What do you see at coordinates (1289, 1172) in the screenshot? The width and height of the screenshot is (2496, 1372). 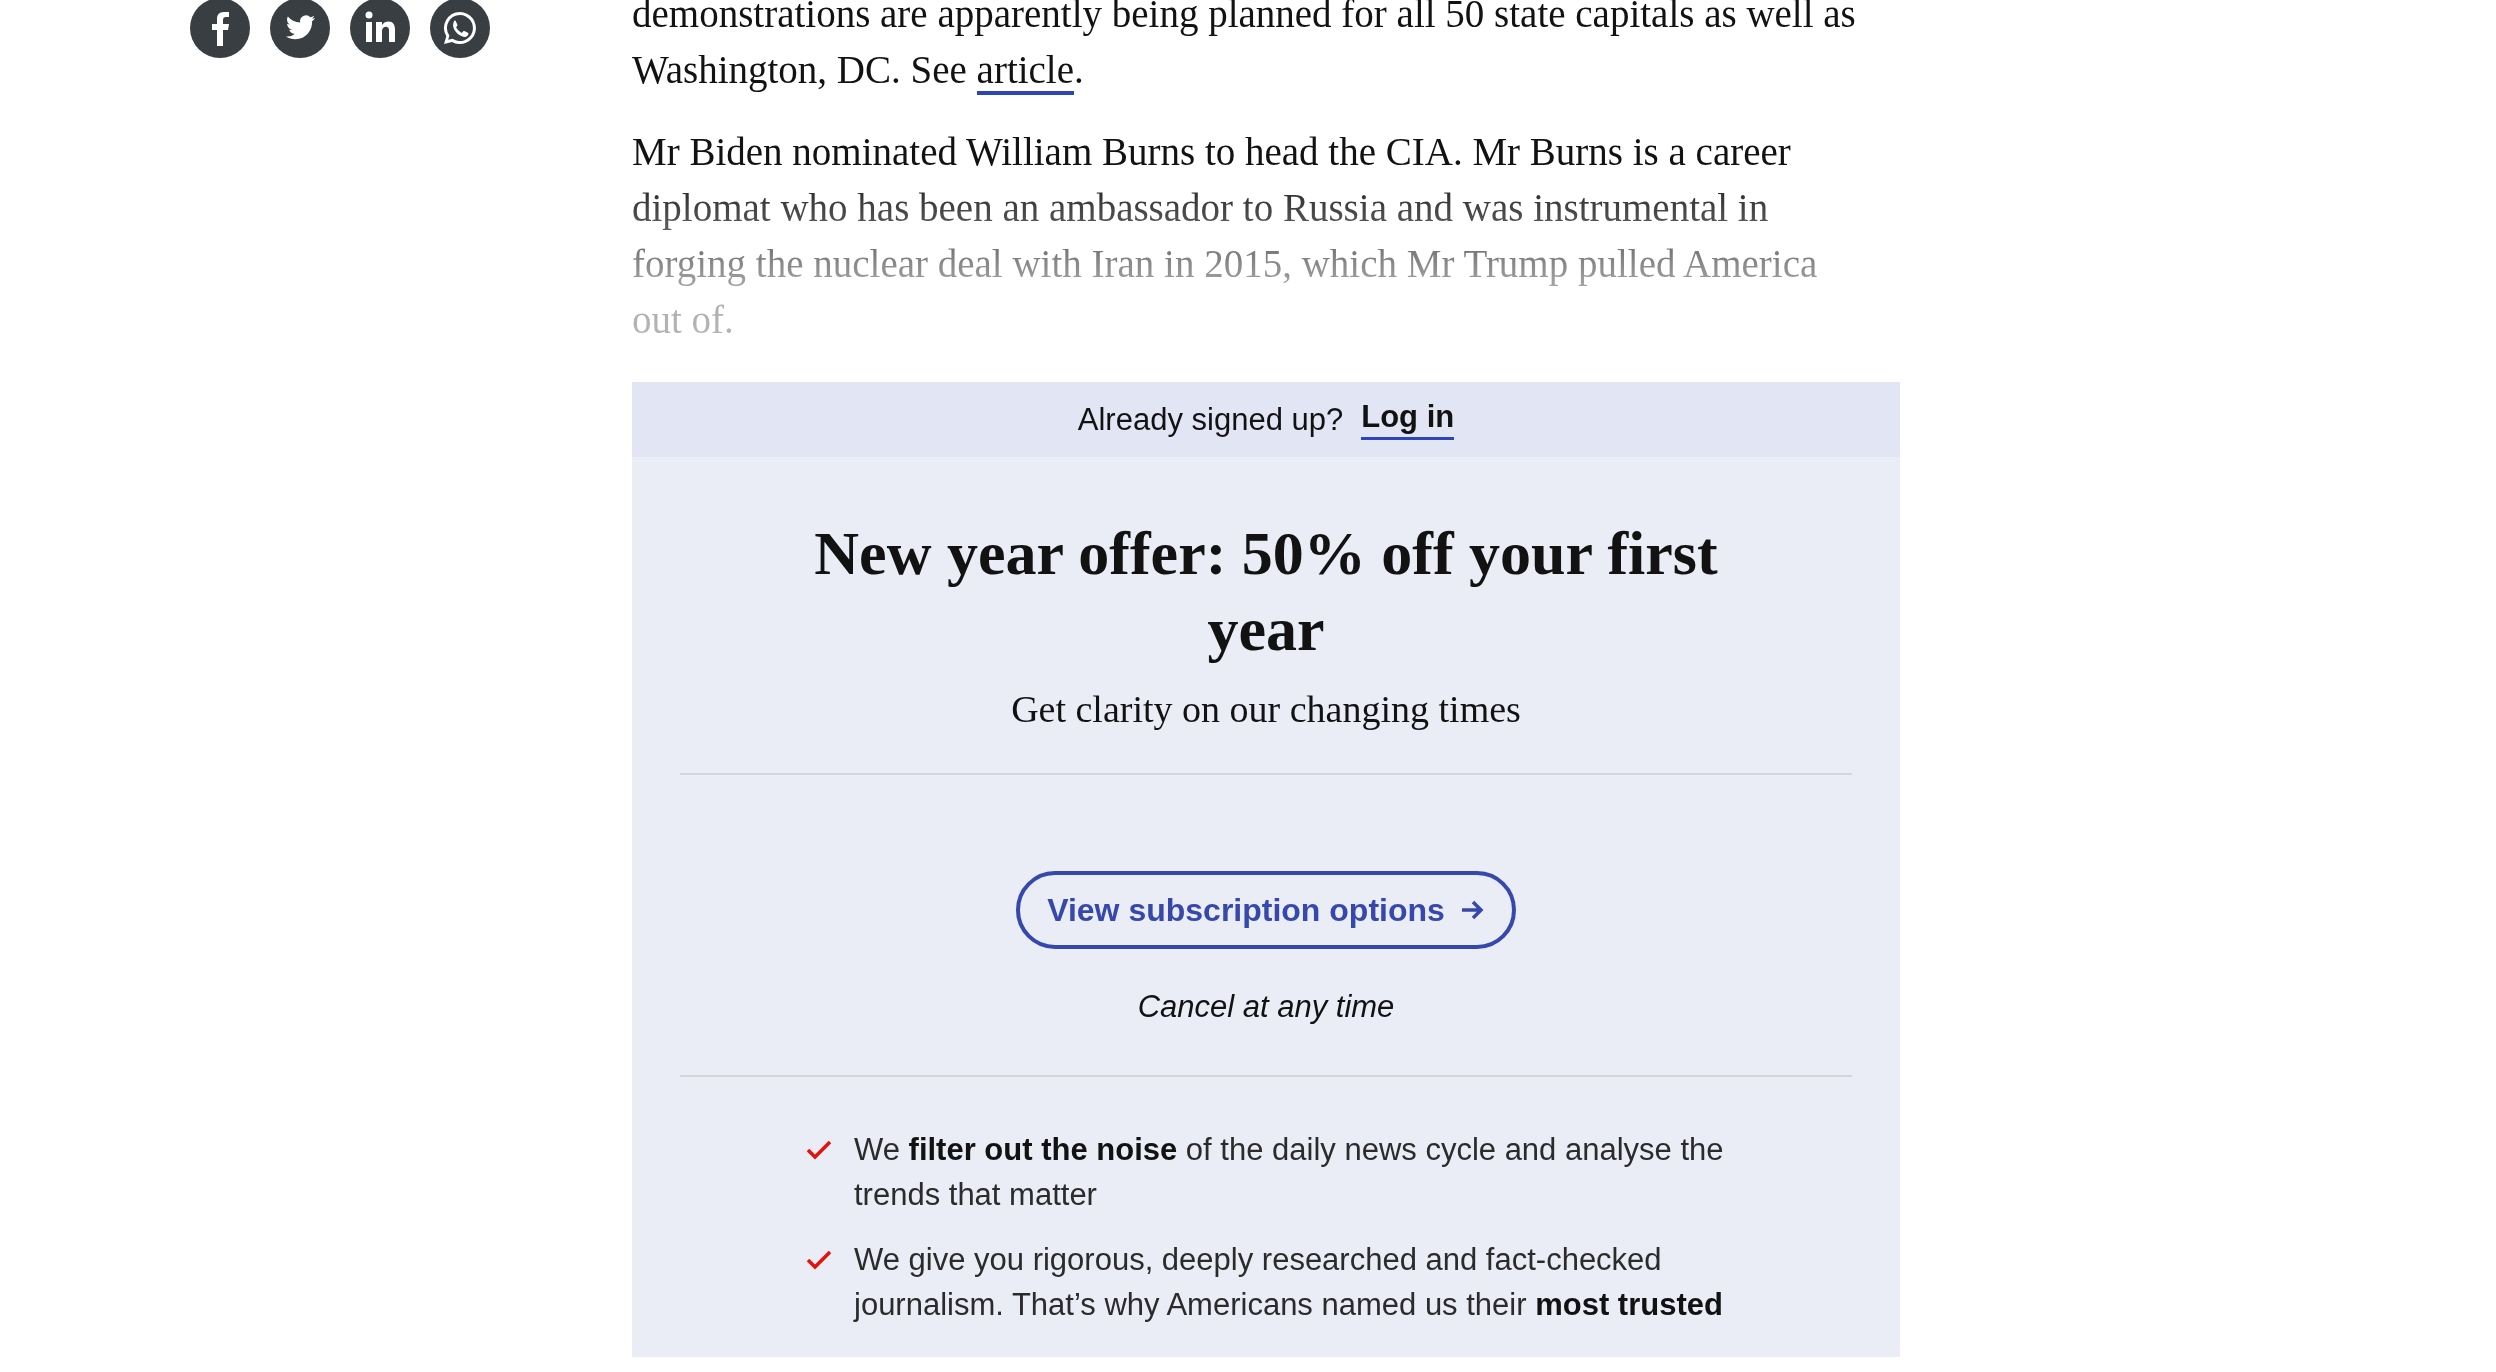 I see `benefit-text: We filter out the noise of the daily news cycle and analyse the trends that matter` at bounding box center [1289, 1172].